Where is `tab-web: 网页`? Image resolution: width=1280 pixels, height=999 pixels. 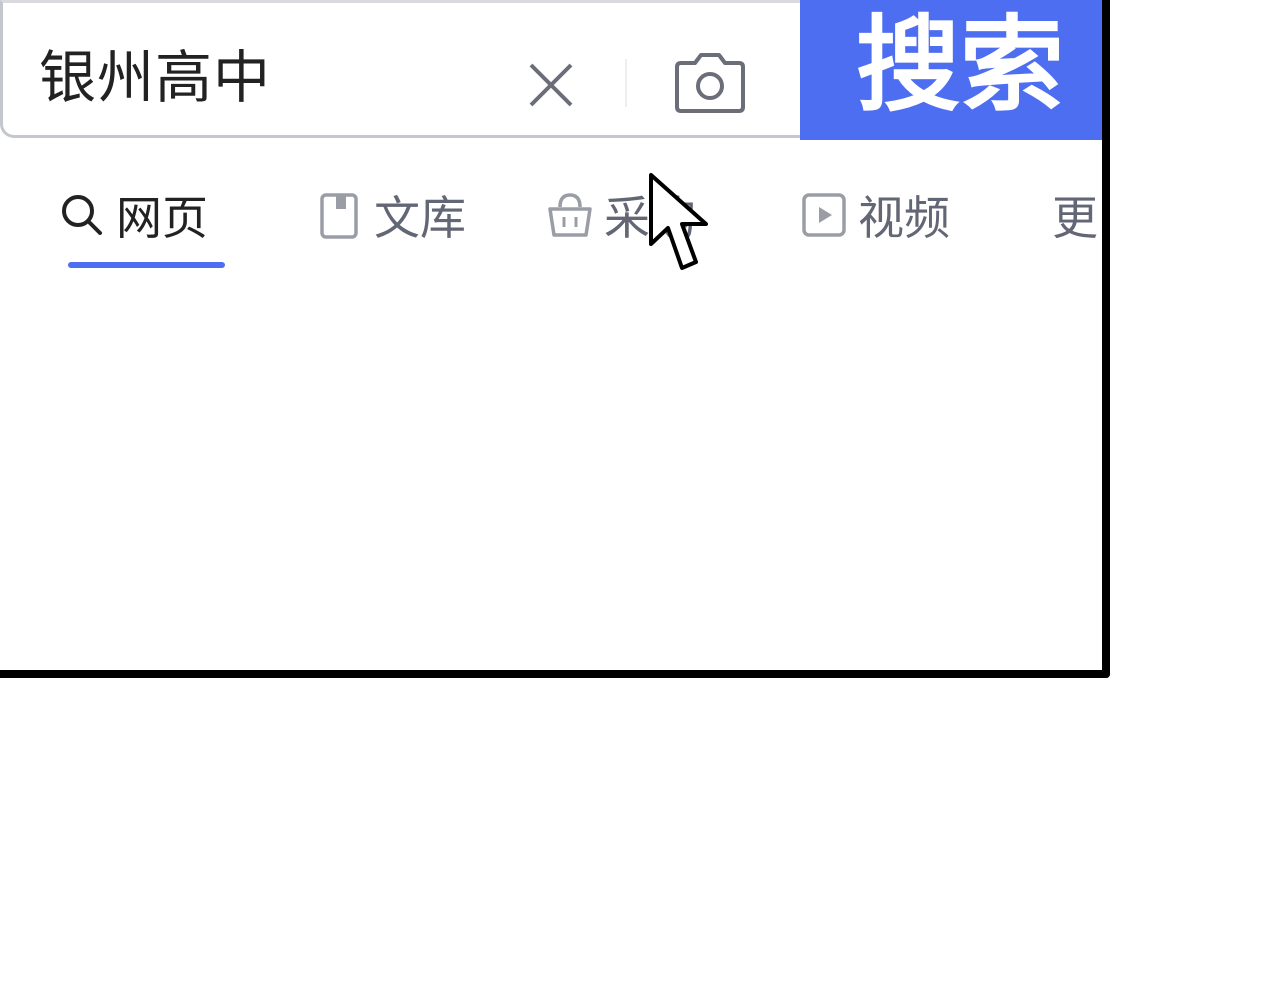 tab-web: 网页 is located at coordinates (133, 215).